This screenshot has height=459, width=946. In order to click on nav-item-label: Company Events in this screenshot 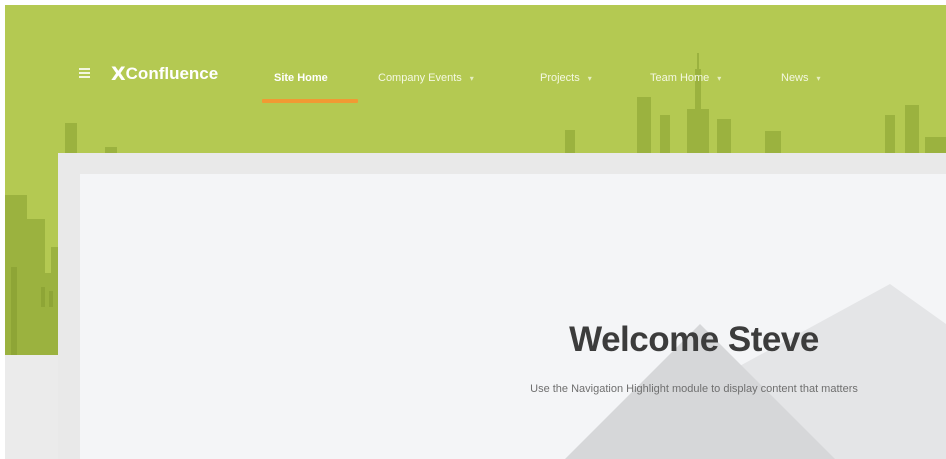, I will do `click(420, 78)`.